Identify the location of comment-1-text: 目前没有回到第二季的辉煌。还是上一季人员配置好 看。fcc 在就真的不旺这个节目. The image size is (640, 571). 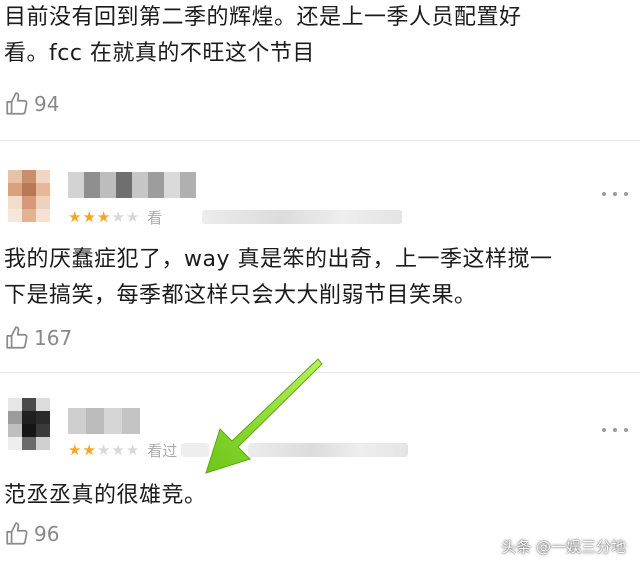
(263, 35).